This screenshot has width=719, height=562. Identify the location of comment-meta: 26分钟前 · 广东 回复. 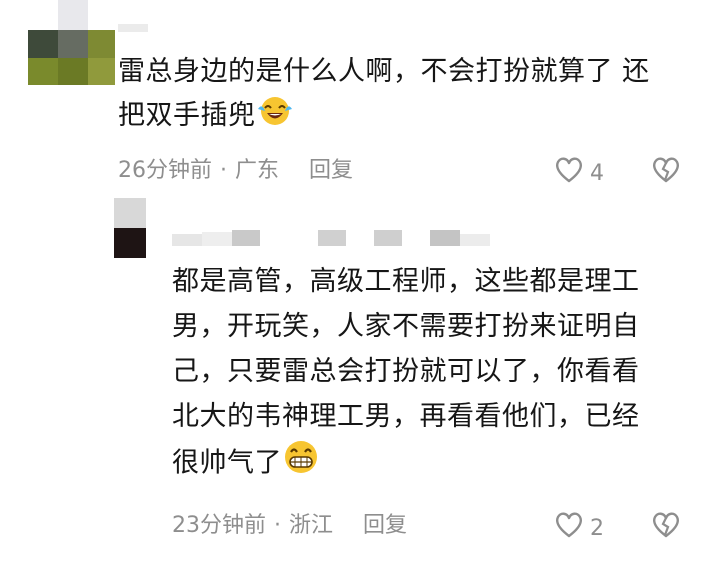
(235, 171).